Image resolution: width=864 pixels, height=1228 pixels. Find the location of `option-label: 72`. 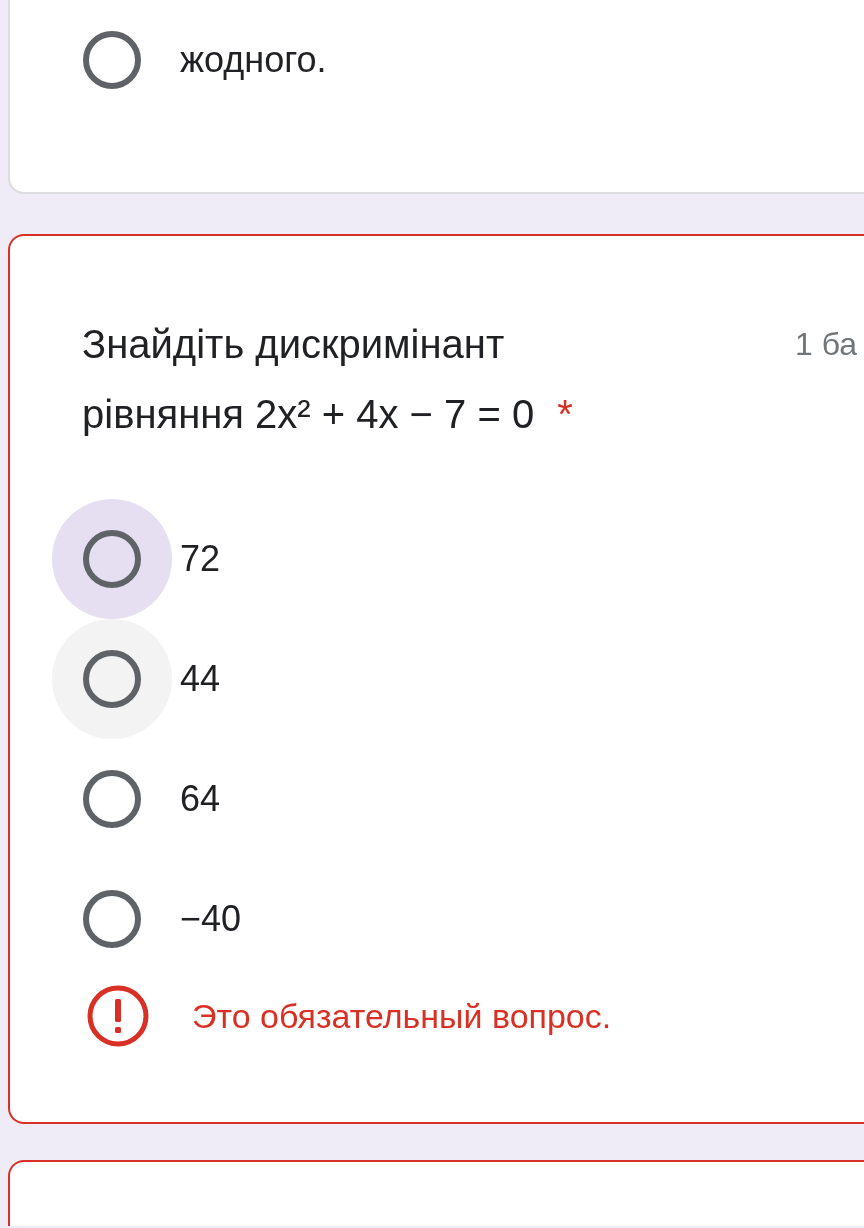

option-label: 72 is located at coordinates (200, 559).